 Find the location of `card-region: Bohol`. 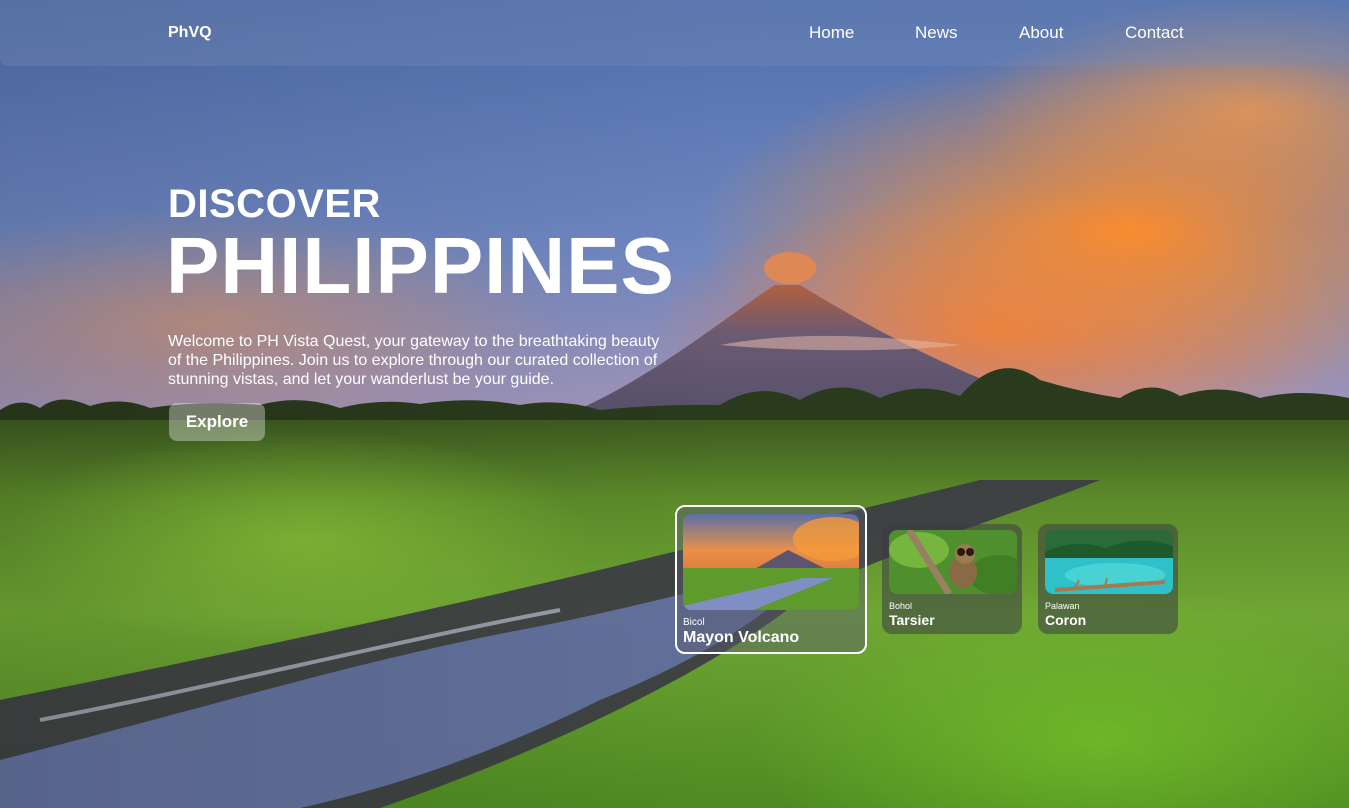

card-region: Bohol is located at coordinates (901, 606).